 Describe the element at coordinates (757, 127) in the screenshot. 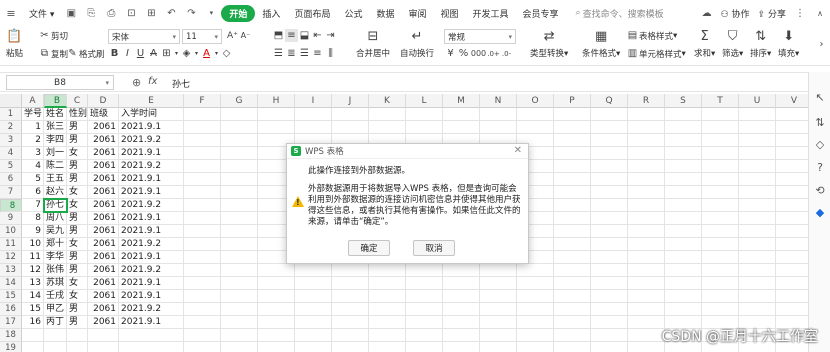

I see `cell-U2` at that location.